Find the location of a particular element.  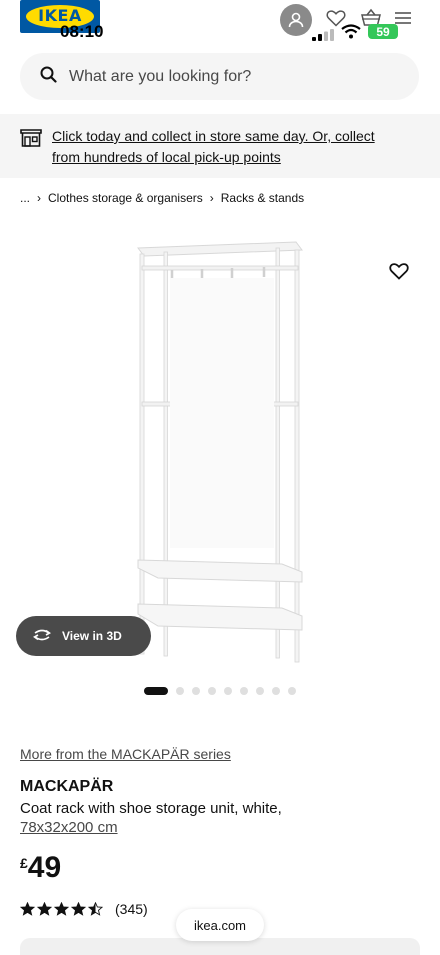

price-currency: £ is located at coordinates (24, 863).